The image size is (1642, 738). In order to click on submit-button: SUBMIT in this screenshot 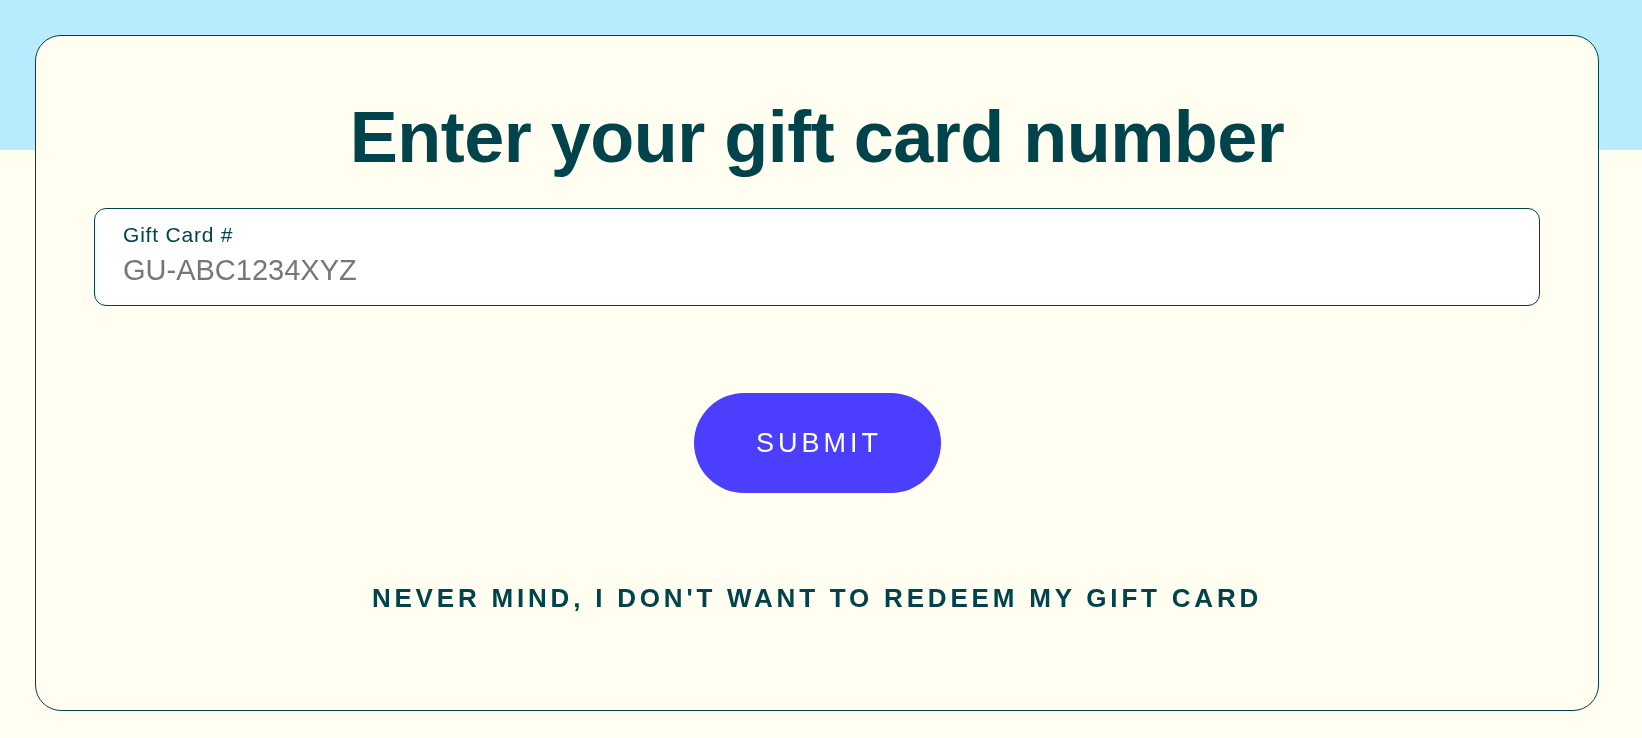, I will do `click(817, 443)`.